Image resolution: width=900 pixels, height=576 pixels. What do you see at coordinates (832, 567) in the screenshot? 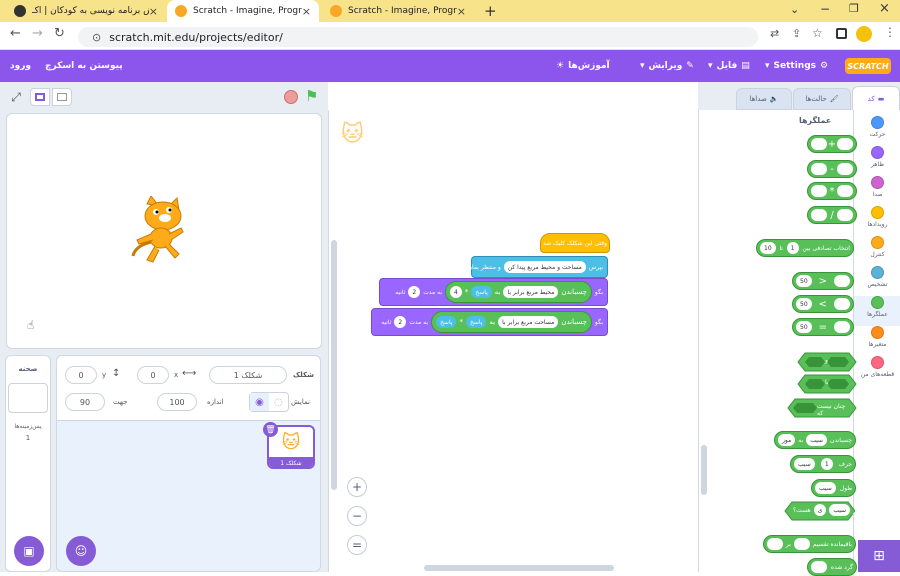
I see `round-block: گرد شده` at bounding box center [832, 567].